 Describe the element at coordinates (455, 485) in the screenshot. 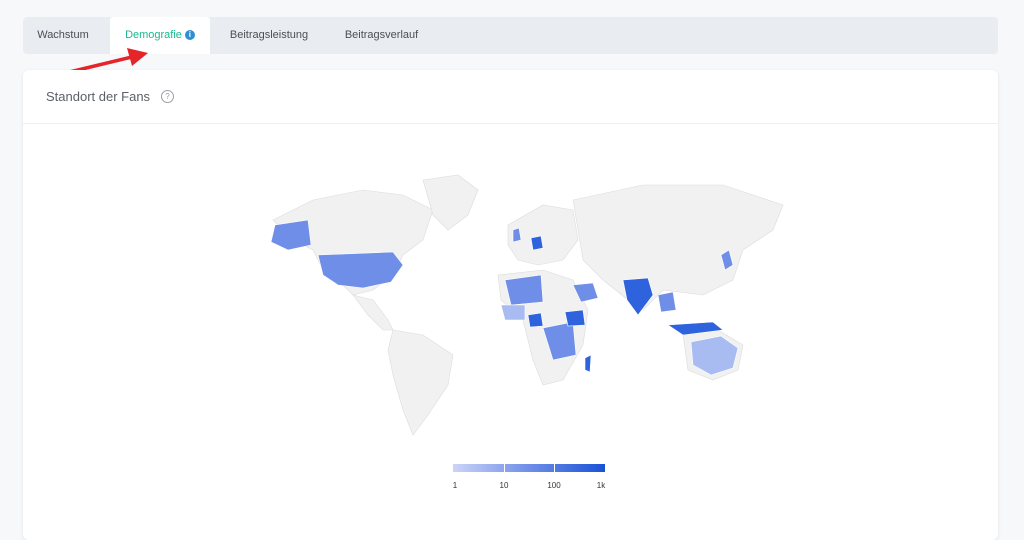

I see `legend-label-1: 1` at that location.